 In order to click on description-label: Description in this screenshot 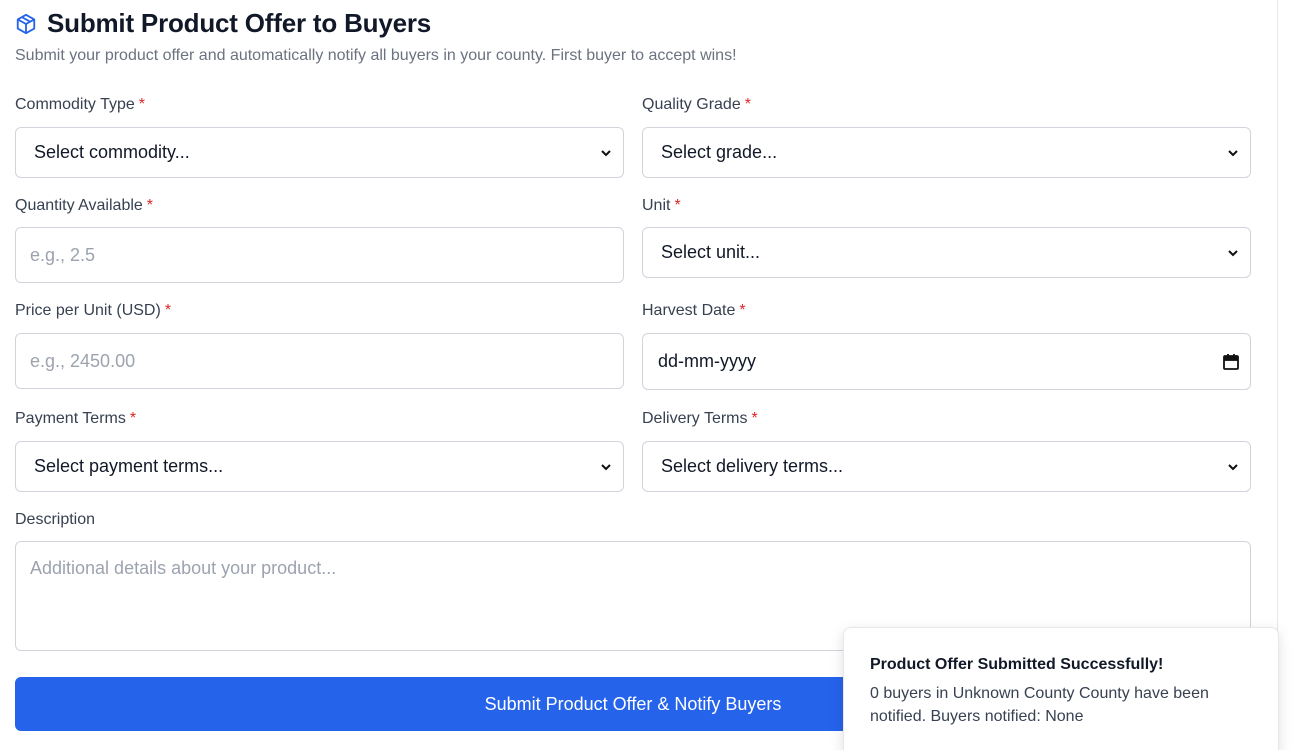, I will do `click(55, 519)`.